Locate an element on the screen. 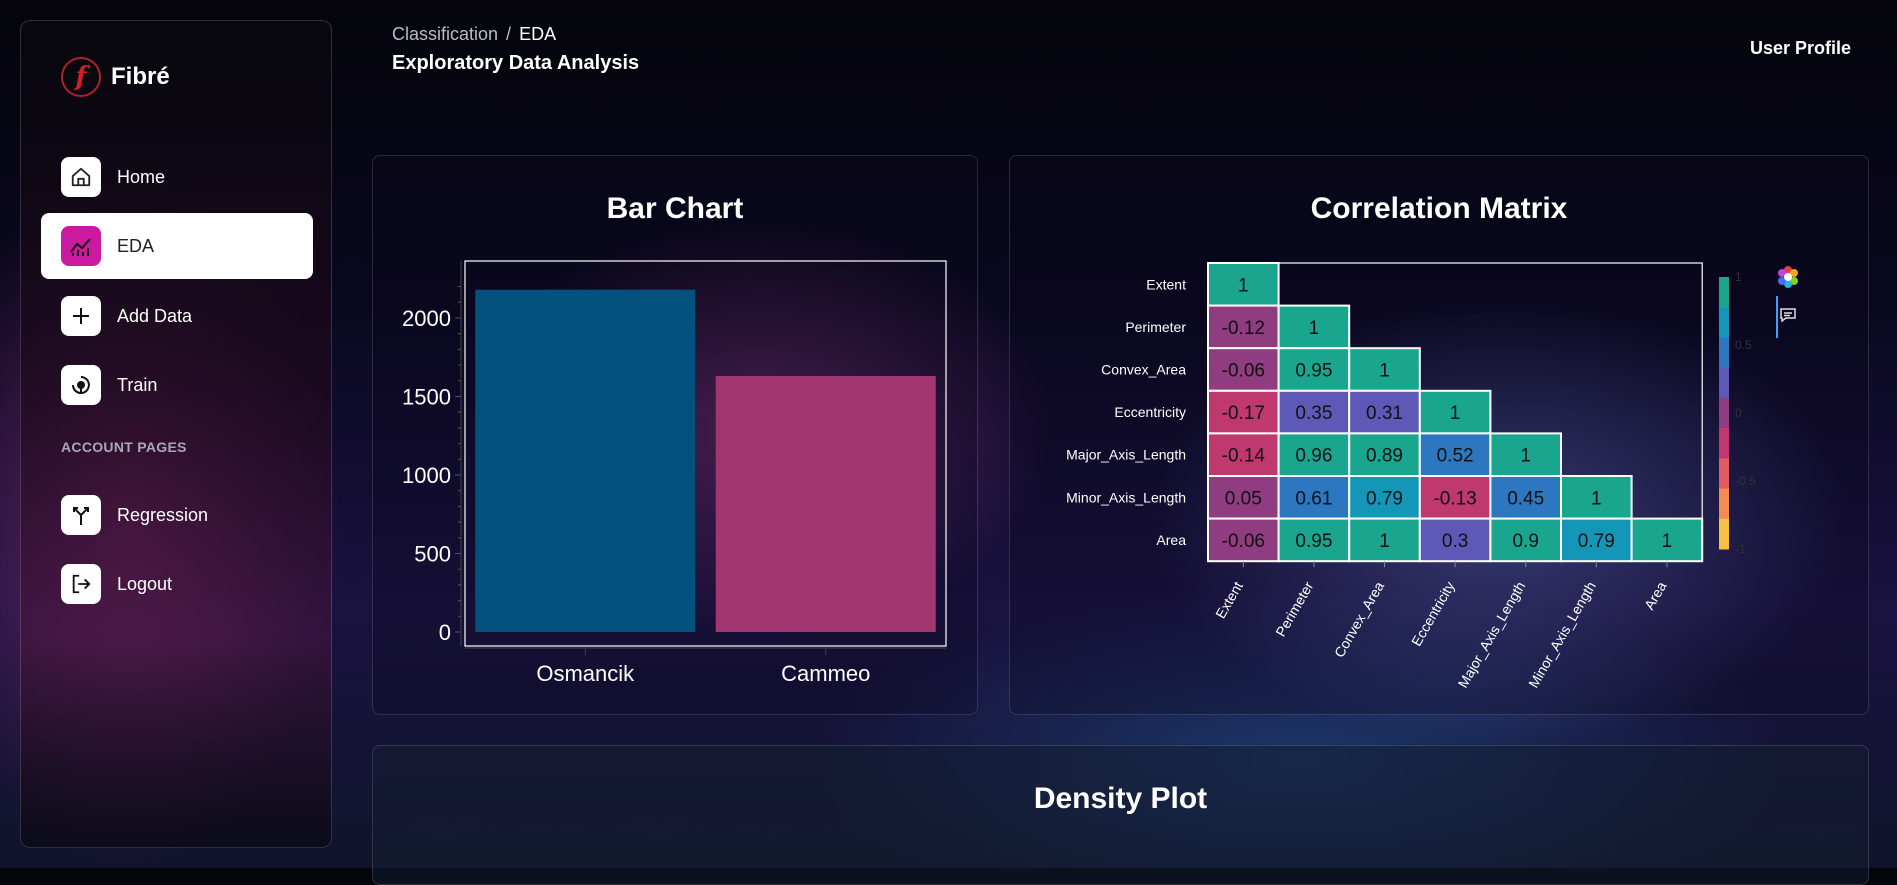 The image size is (1897, 885). brand-logo: f is located at coordinates (81, 77).